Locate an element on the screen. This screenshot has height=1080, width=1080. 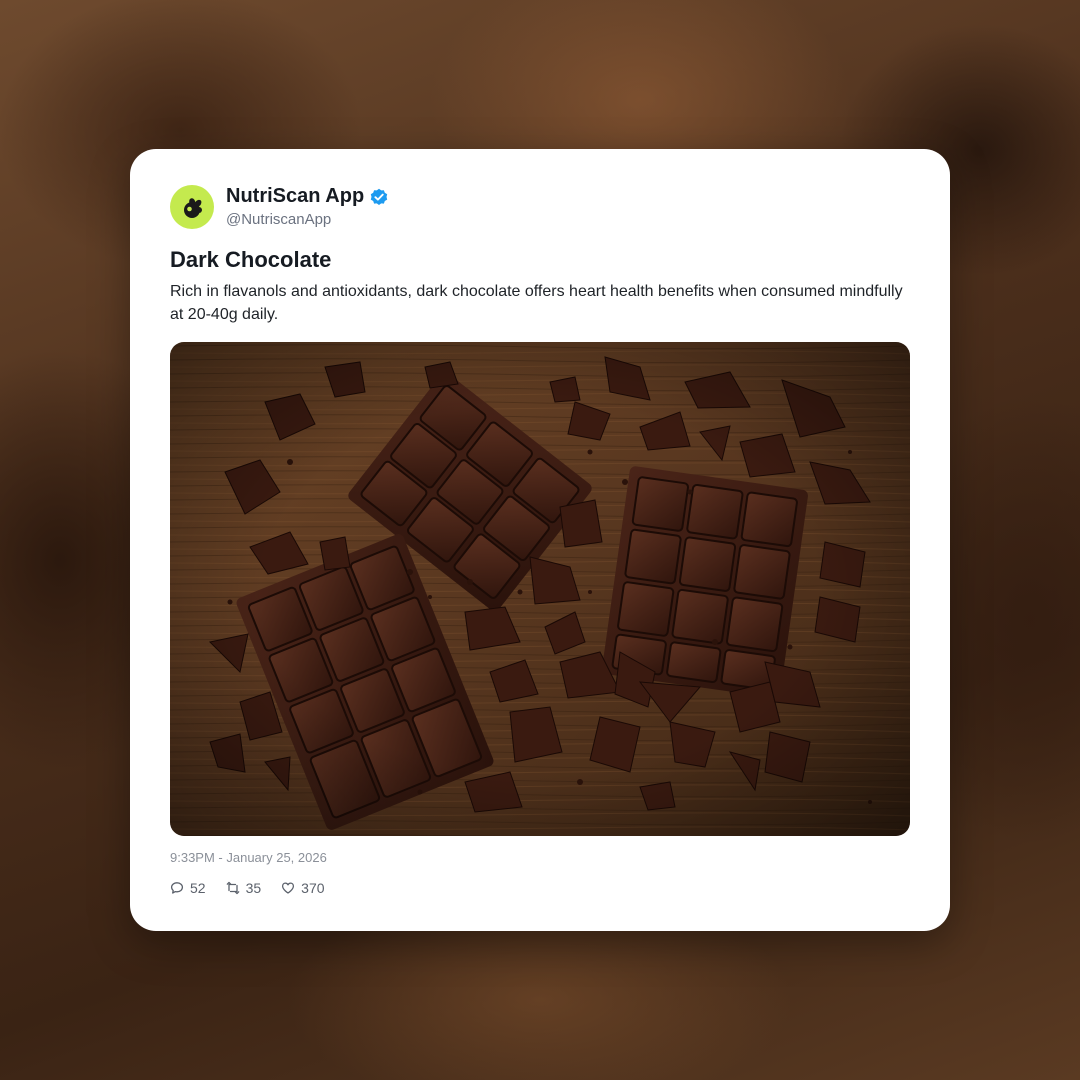
repost-button: 35 is located at coordinates (244, 888).